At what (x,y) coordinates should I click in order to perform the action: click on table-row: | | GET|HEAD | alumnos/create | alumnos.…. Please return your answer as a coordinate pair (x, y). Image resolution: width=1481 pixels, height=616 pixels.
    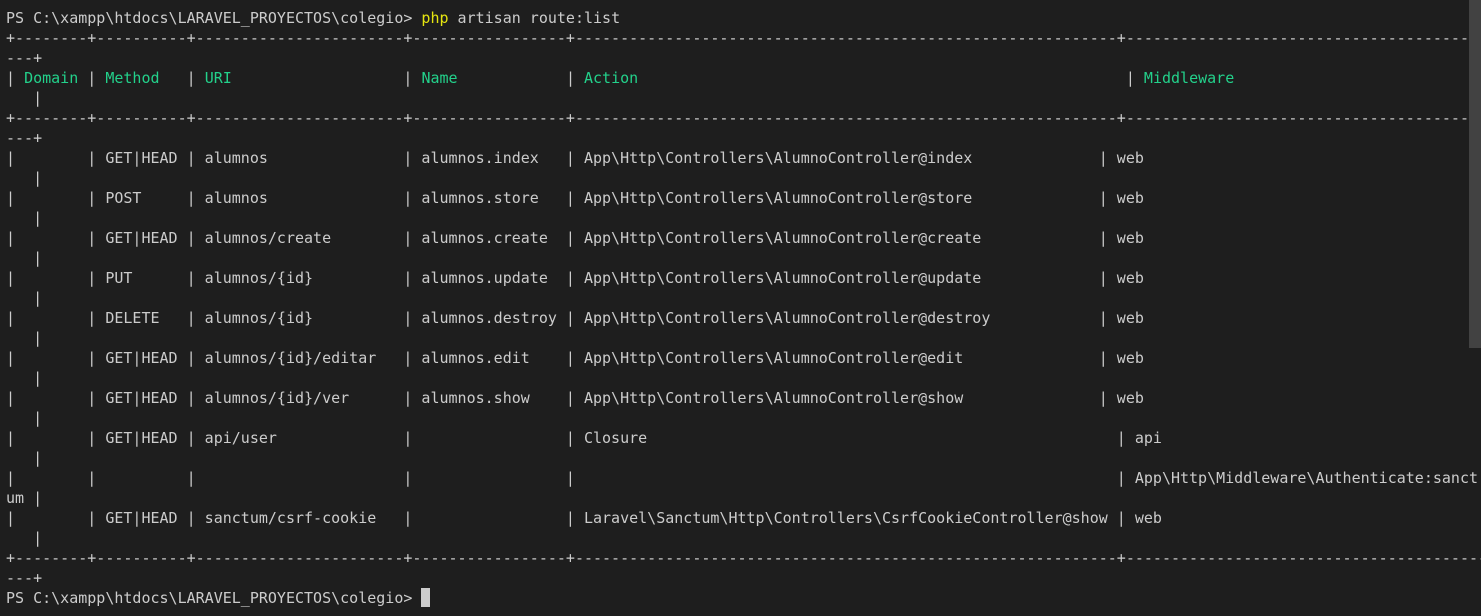
    Looking at the image, I should click on (575, 238).